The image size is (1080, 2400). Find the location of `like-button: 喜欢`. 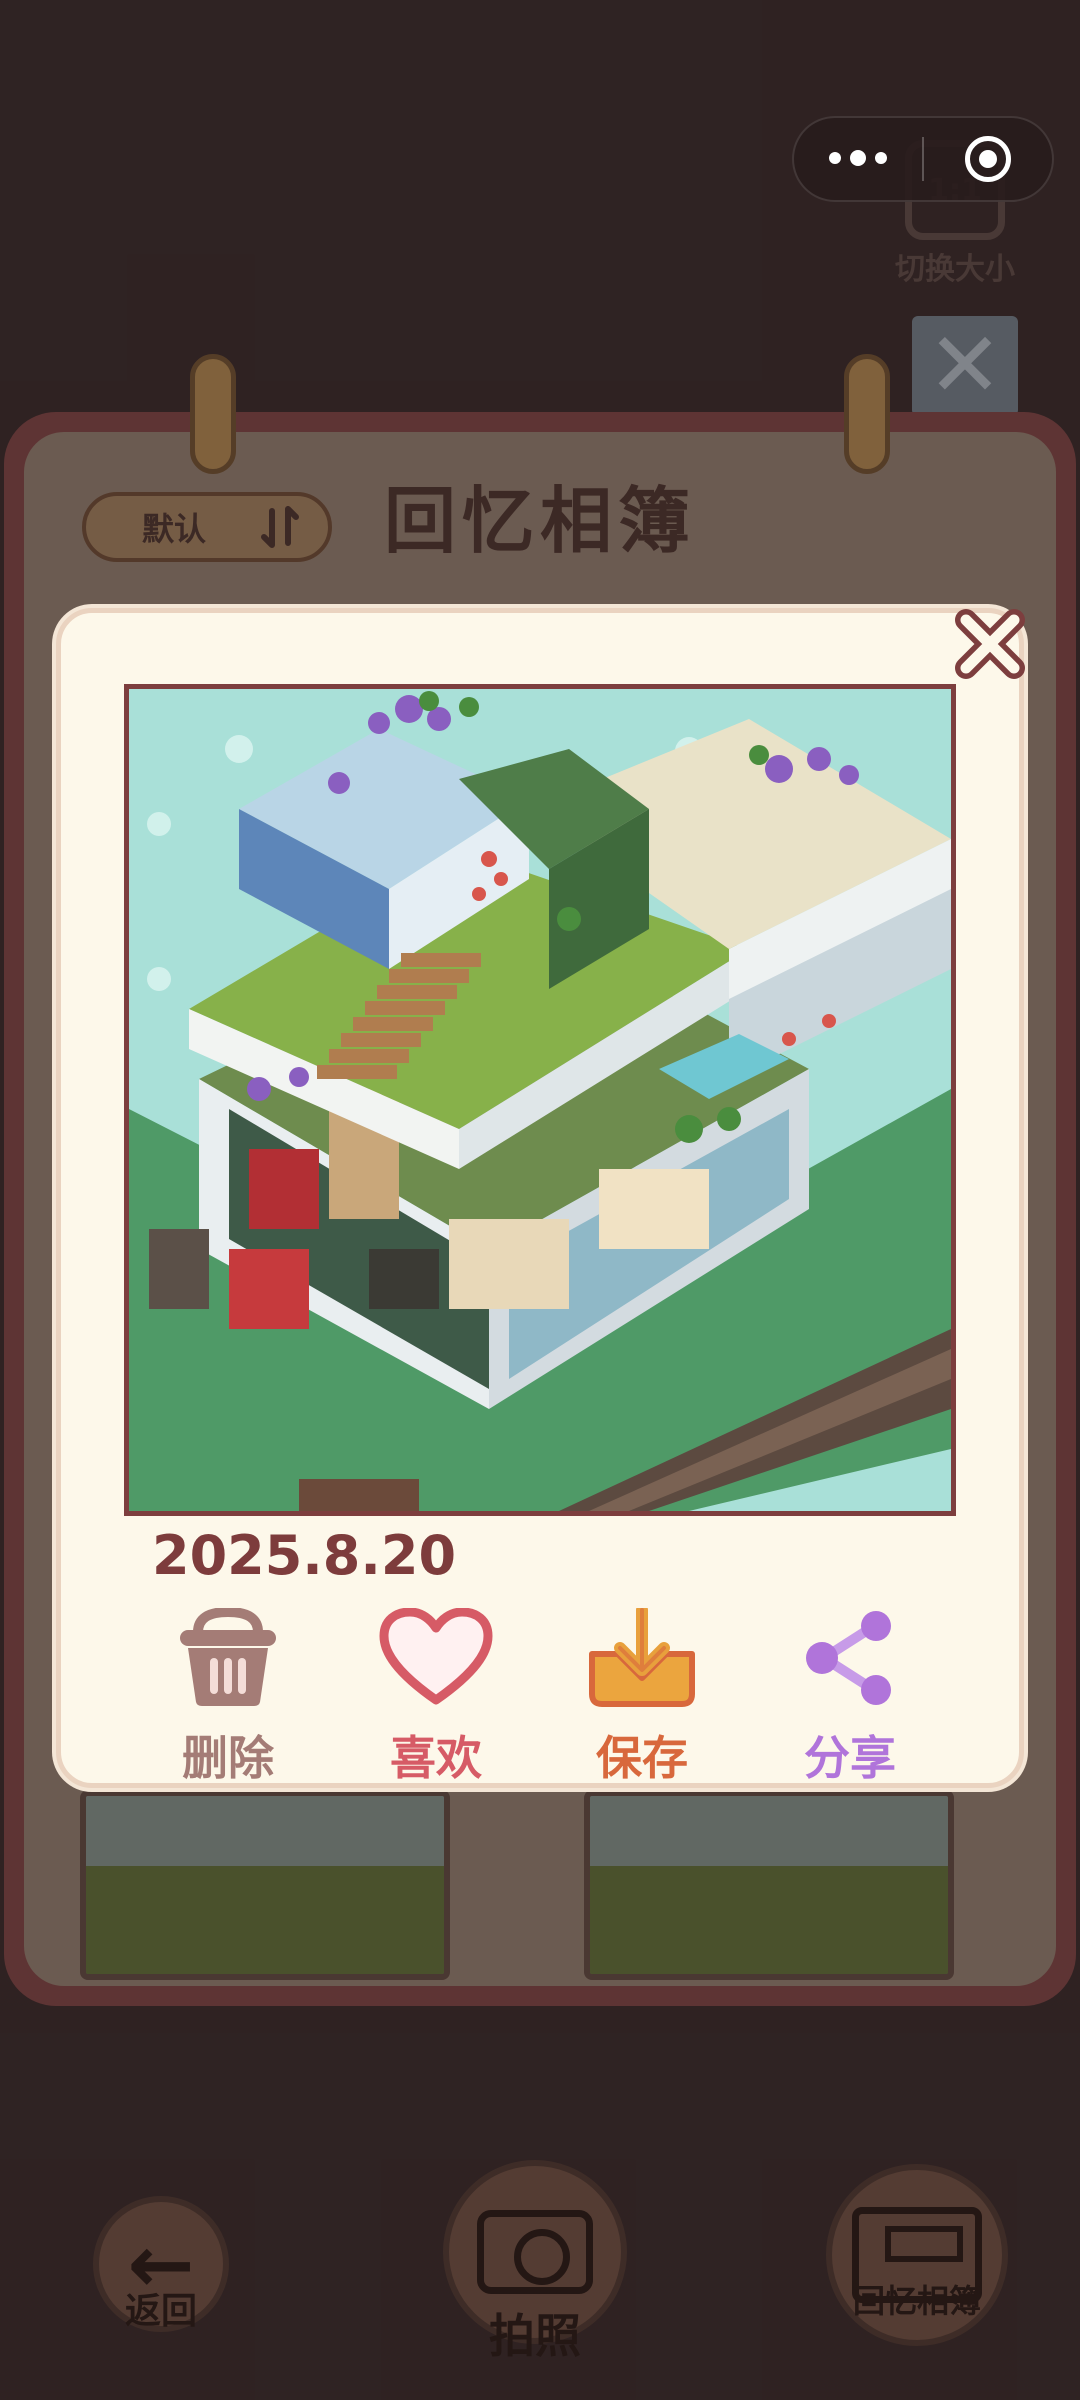

like-button: 喜欢 is located at coordinates (436, 1697).